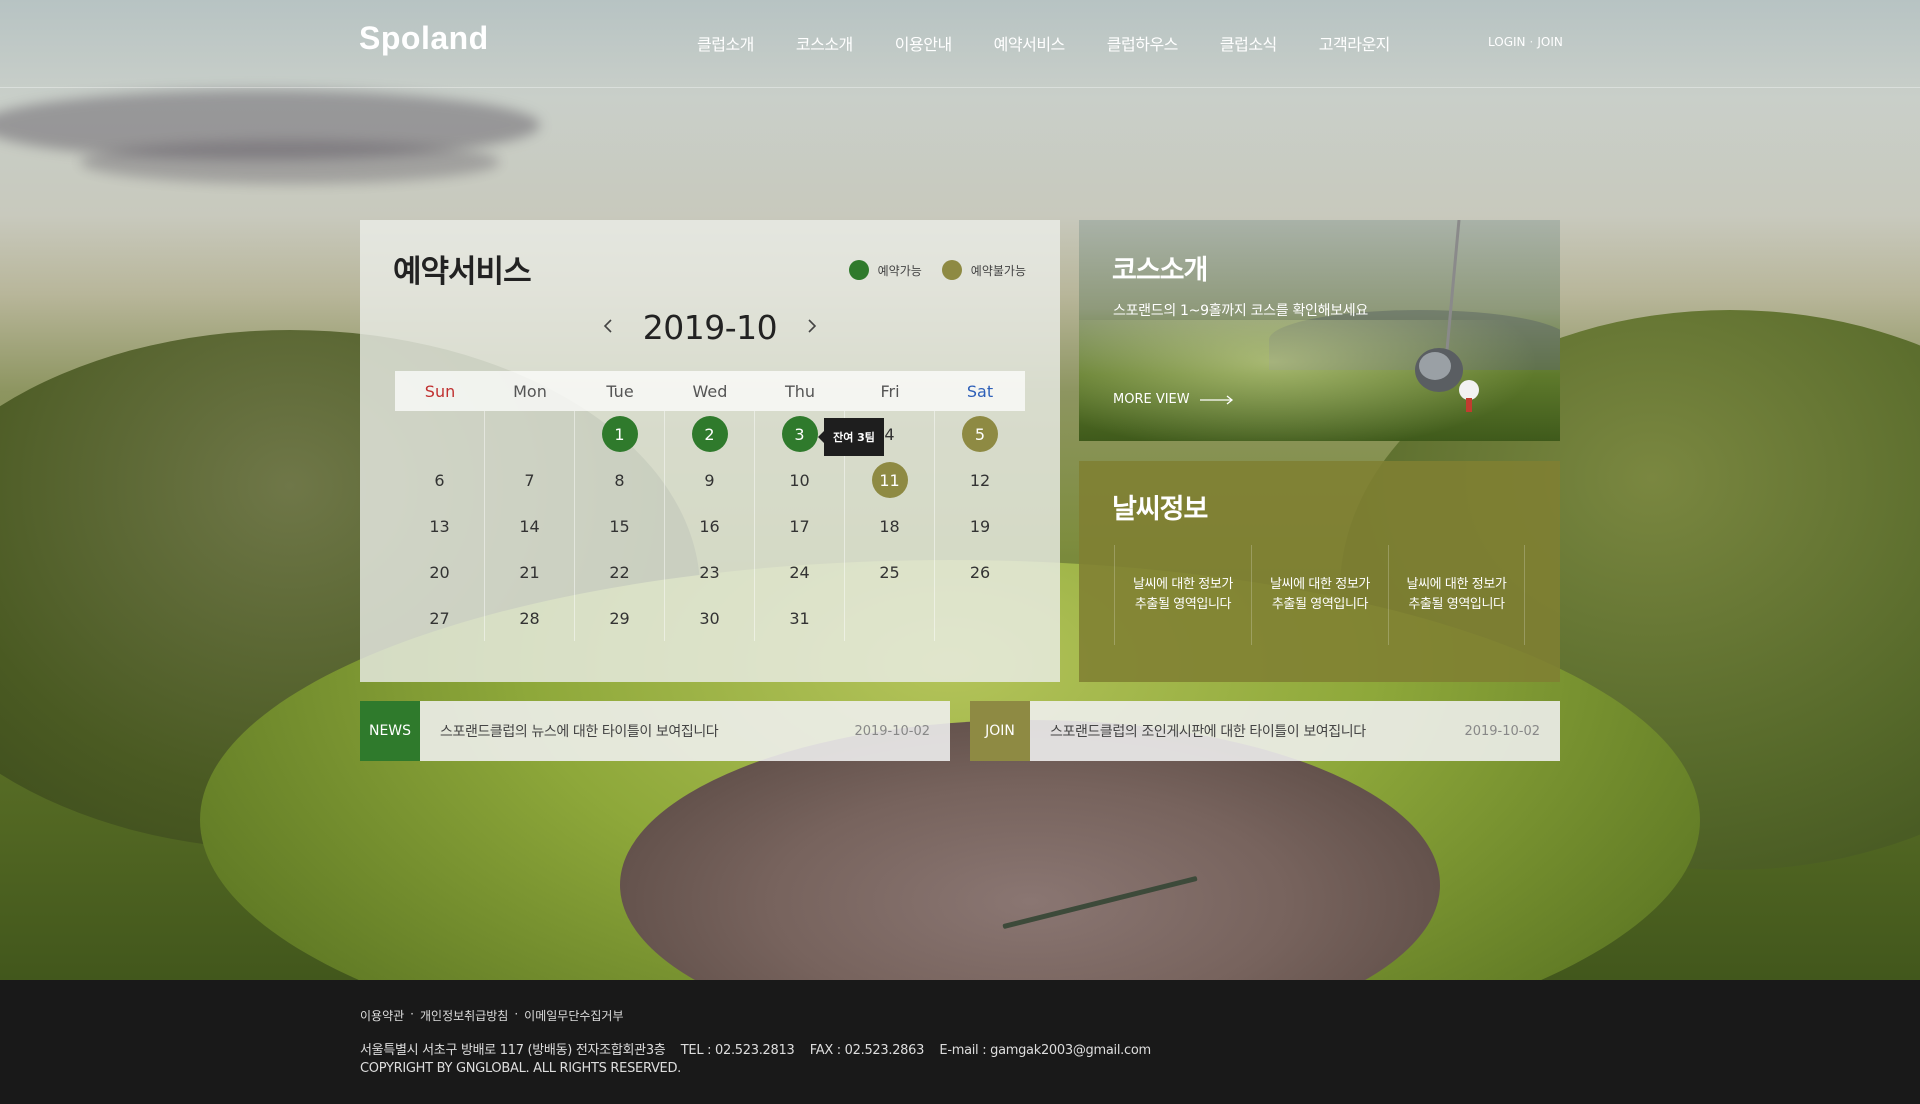 This screenshot has width=1920, height=1104. What do you see at coordinates (1160, 509) in the screenshot?
I see `weather-title: 날씨정보` at bounding box center [1160, 509].